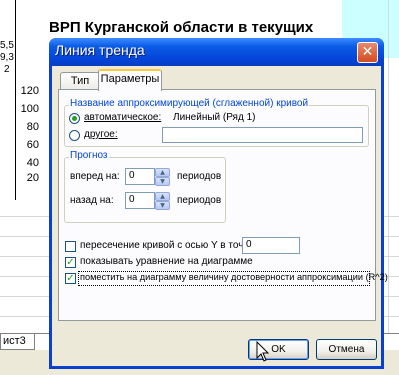 The width and height of the screenshot is (399, 375). I want to click on cancel-button: Отмена, so click(346, 349).